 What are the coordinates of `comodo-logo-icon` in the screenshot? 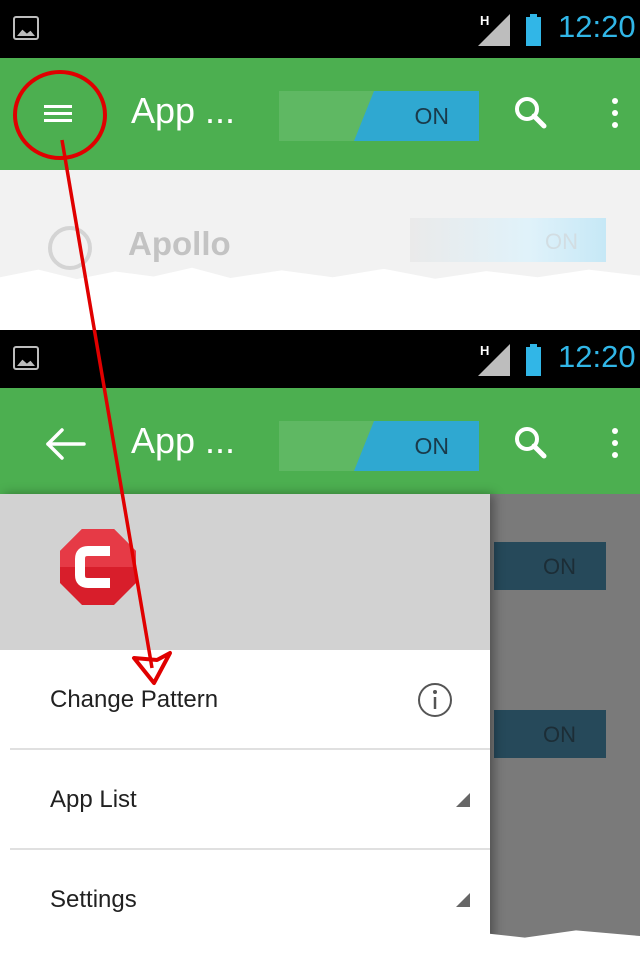 It's located at (98, 567).